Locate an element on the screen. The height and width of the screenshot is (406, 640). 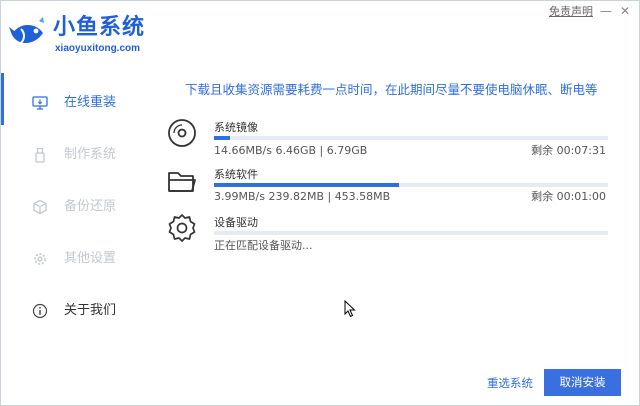
gear-icon is located at coordinates (40, 259).